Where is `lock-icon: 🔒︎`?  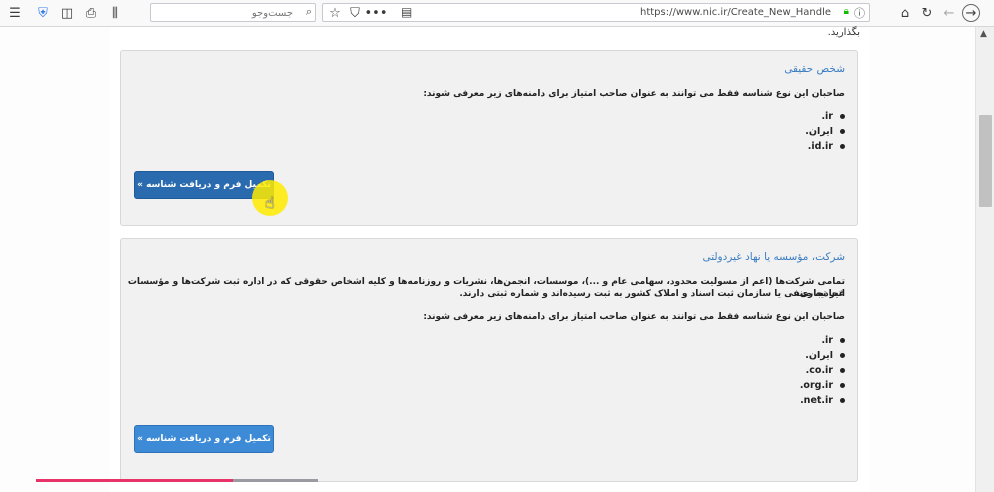 lock-icon: 🔒︎ is located at coordinates (846, 11).